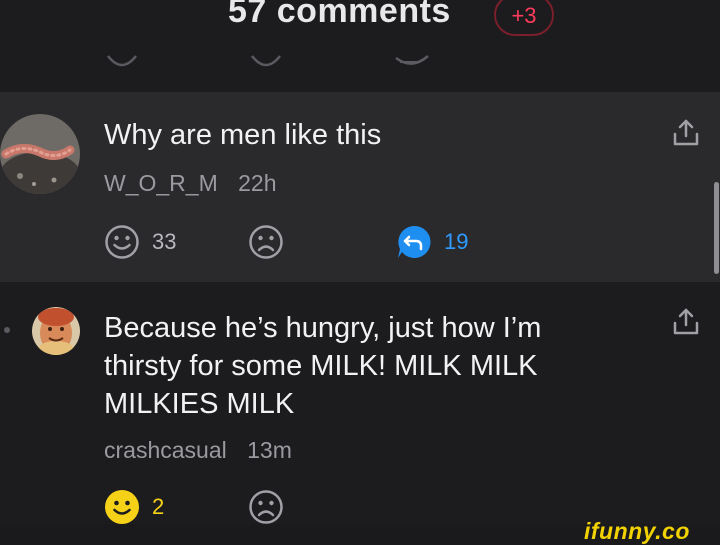  What do you see at coordinates (456, 241) in the screenshot?
I see `reply-count: 19` at bounding box center [456, 241].